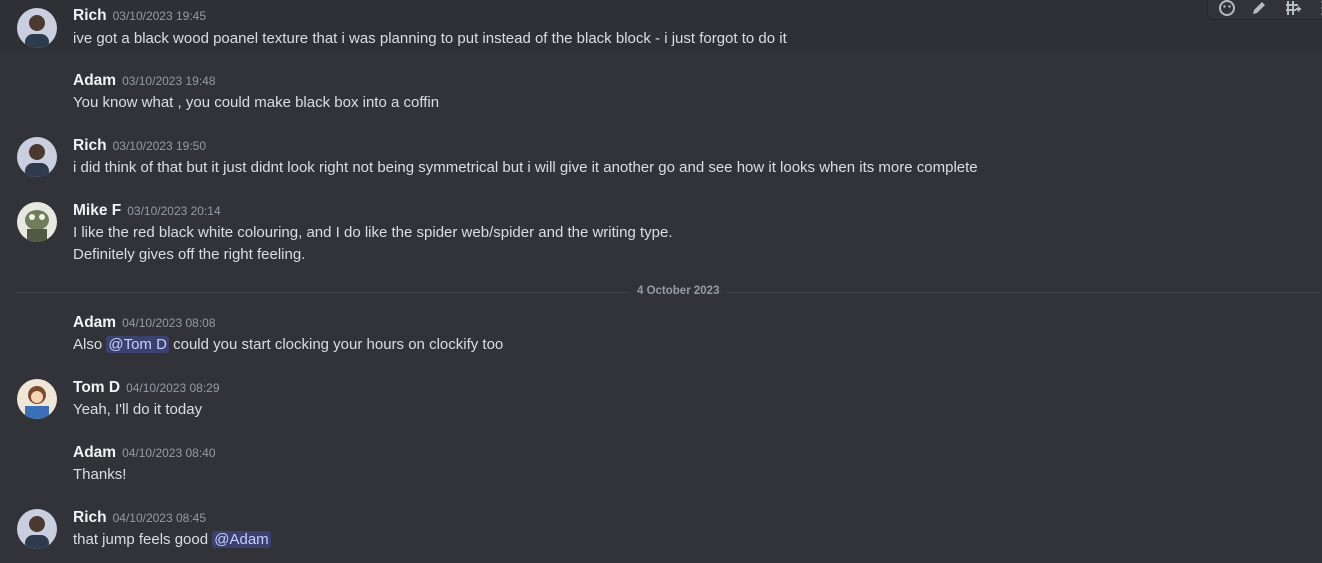  I want to click on more-icon, so click(1318, 8).